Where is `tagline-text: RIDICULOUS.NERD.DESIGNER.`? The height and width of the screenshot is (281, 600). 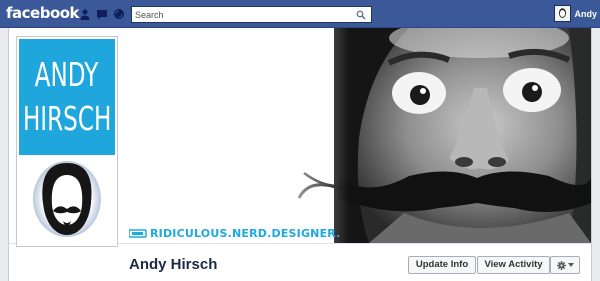
tagline-text: RIDICULOUS.NERD.DESIGNER. is located at coordinates (245, 233).